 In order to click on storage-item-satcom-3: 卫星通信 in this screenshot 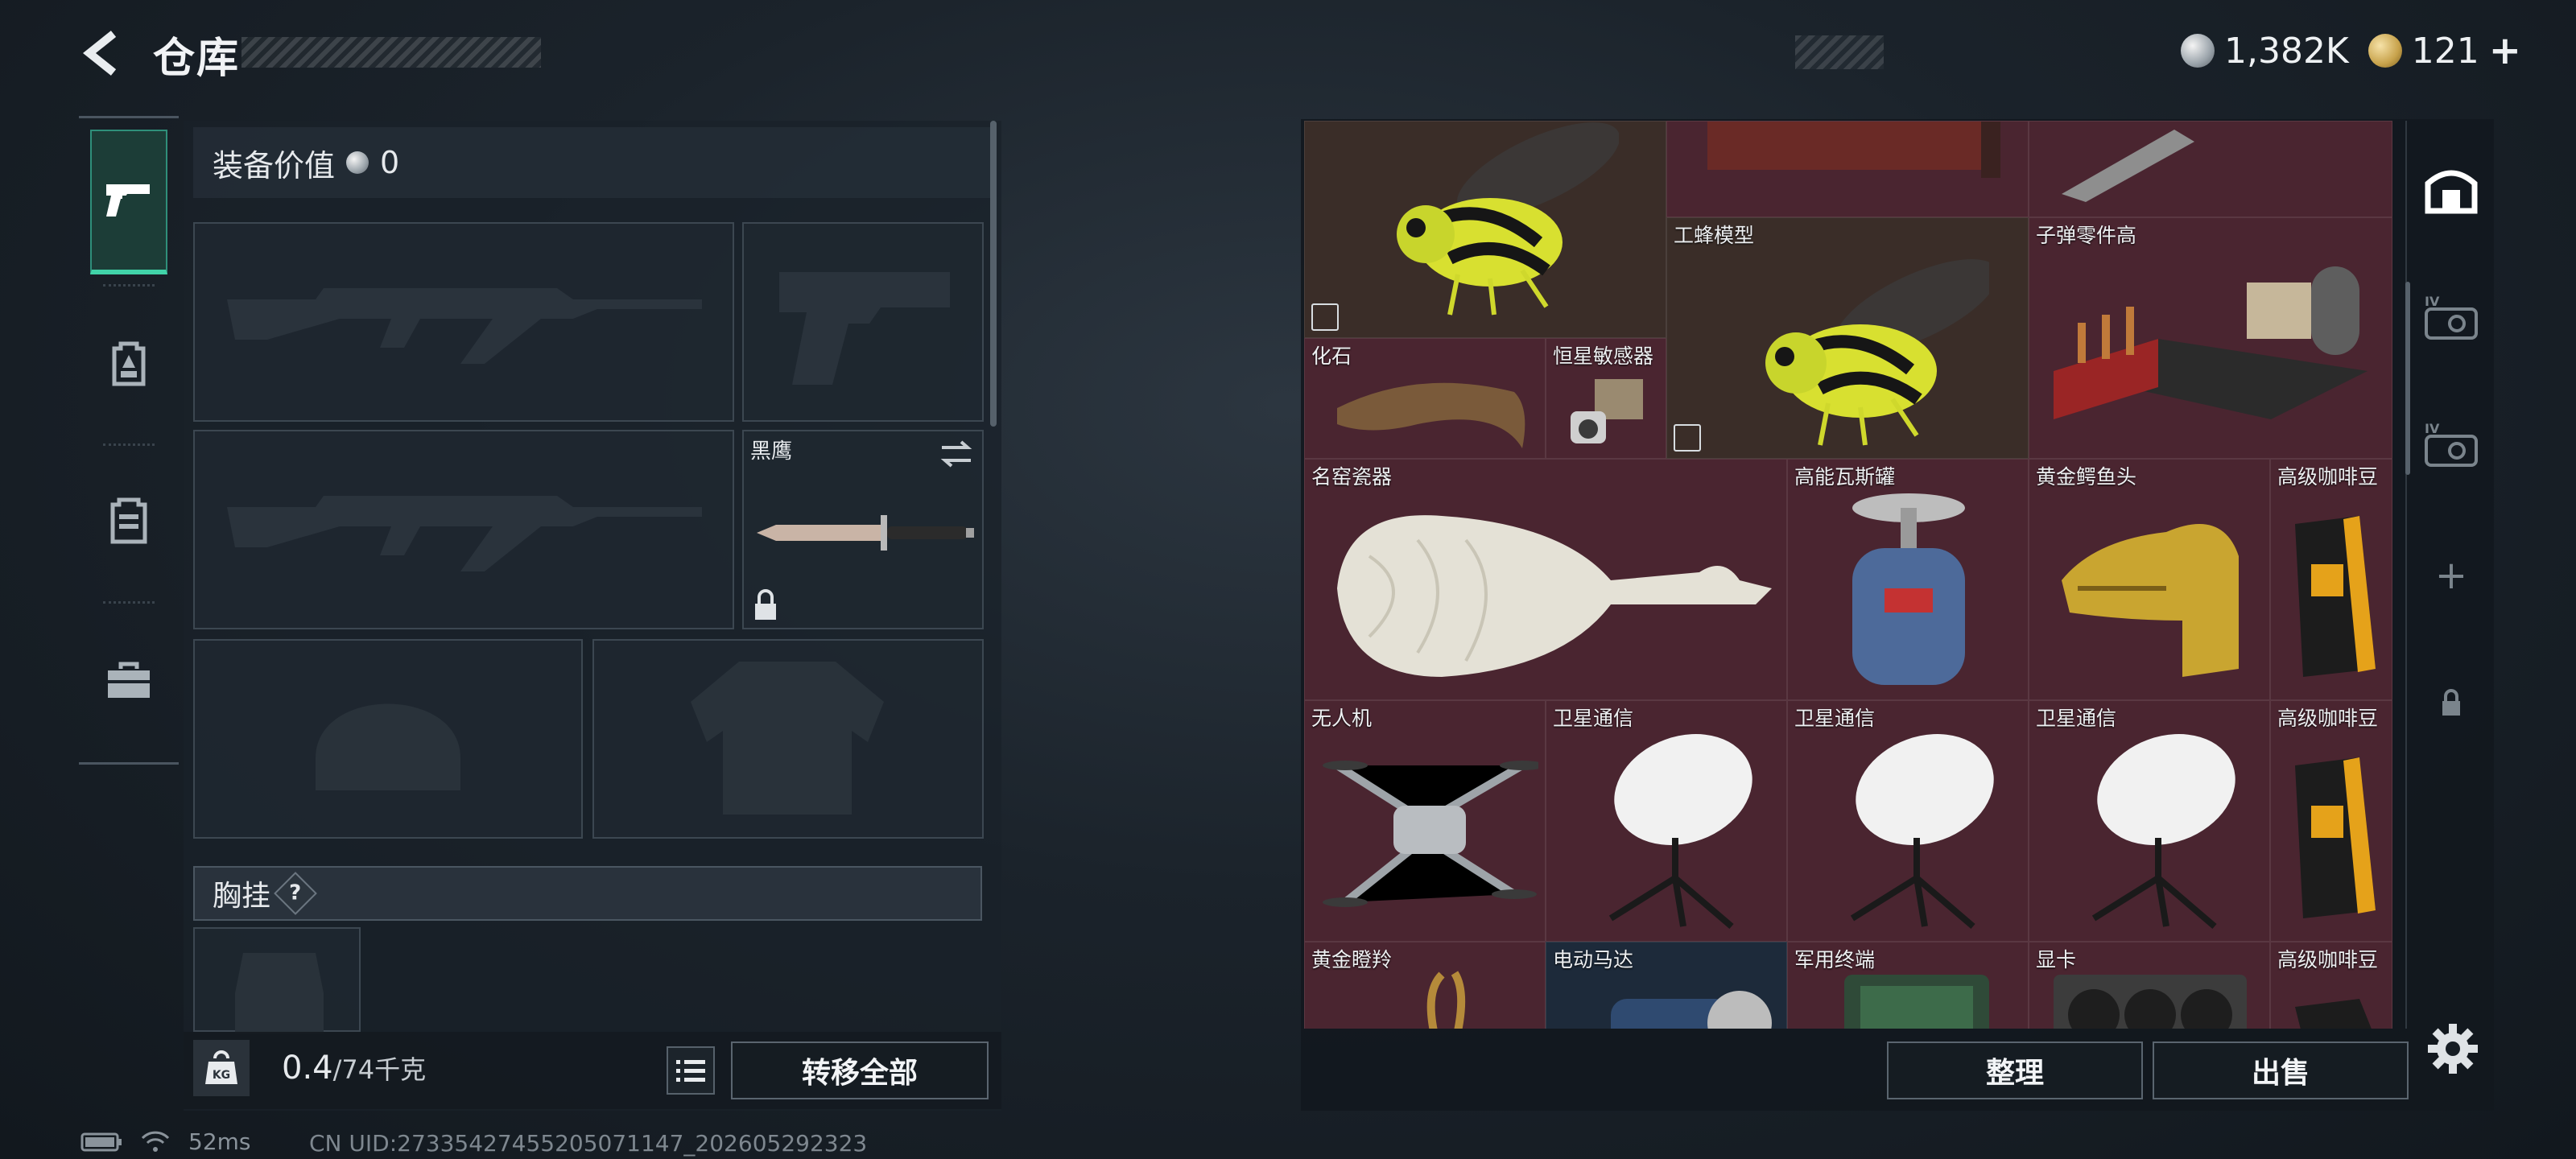, I will do `click(2149, 821)`.